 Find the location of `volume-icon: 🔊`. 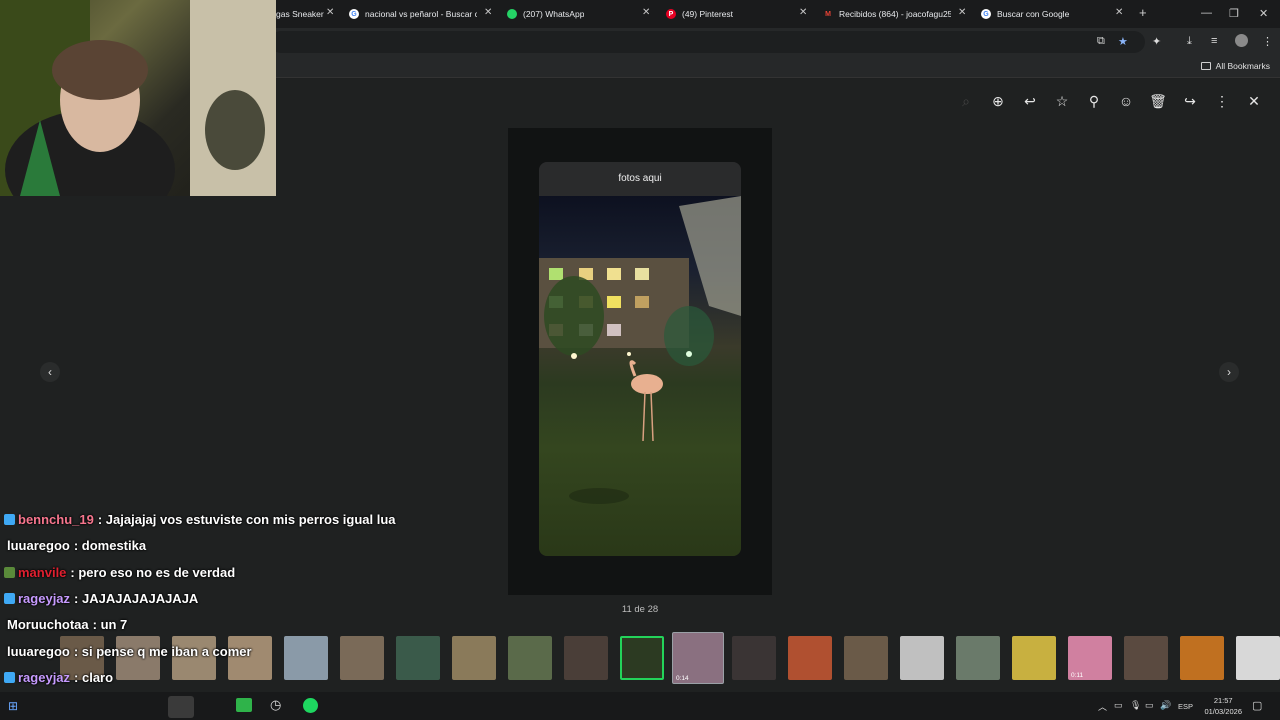

volume-icon: 🔊 is located at coordinates (1165, 705).